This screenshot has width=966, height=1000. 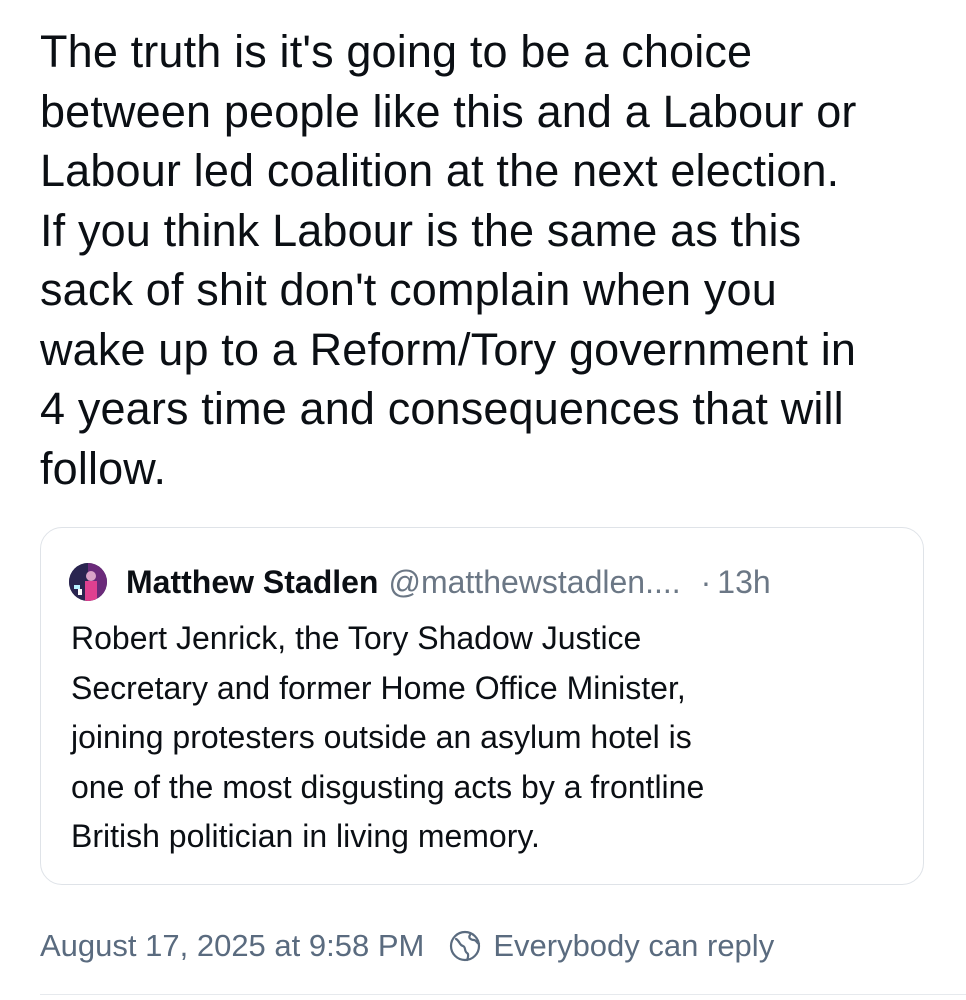 What do you see at coordinates (88, 582) in the screenshot?
I see `author-avatar` at bounding box center [88, 582].